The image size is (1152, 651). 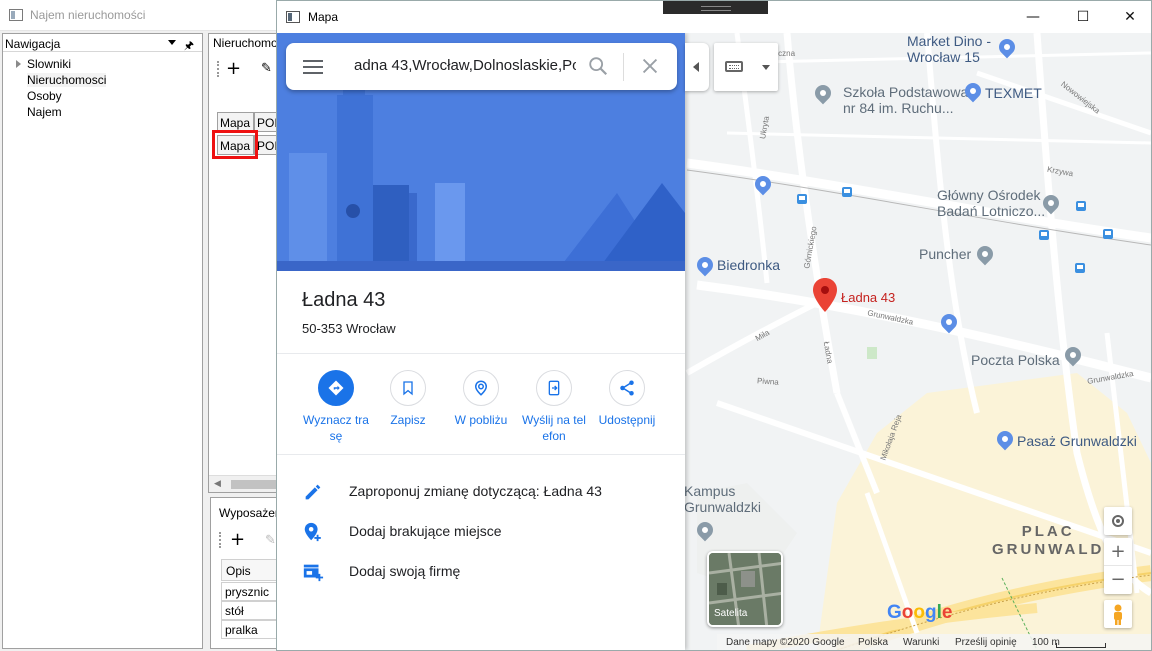 I want to click on grid-cell-poi: POI, so click(x=265, y=122).